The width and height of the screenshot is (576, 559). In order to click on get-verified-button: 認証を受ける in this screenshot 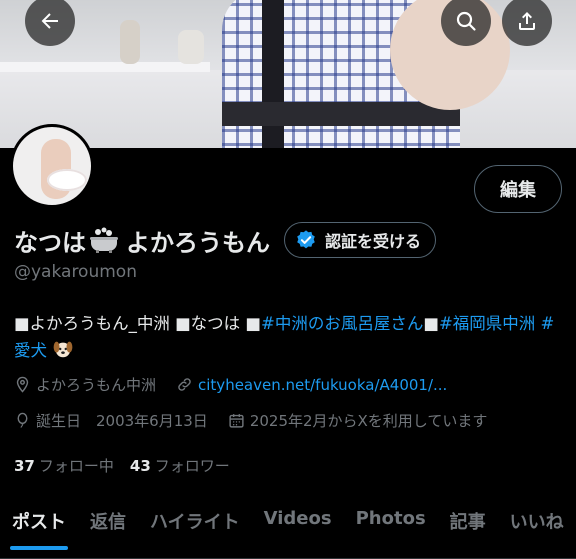, I will do `click(360, 240)`.